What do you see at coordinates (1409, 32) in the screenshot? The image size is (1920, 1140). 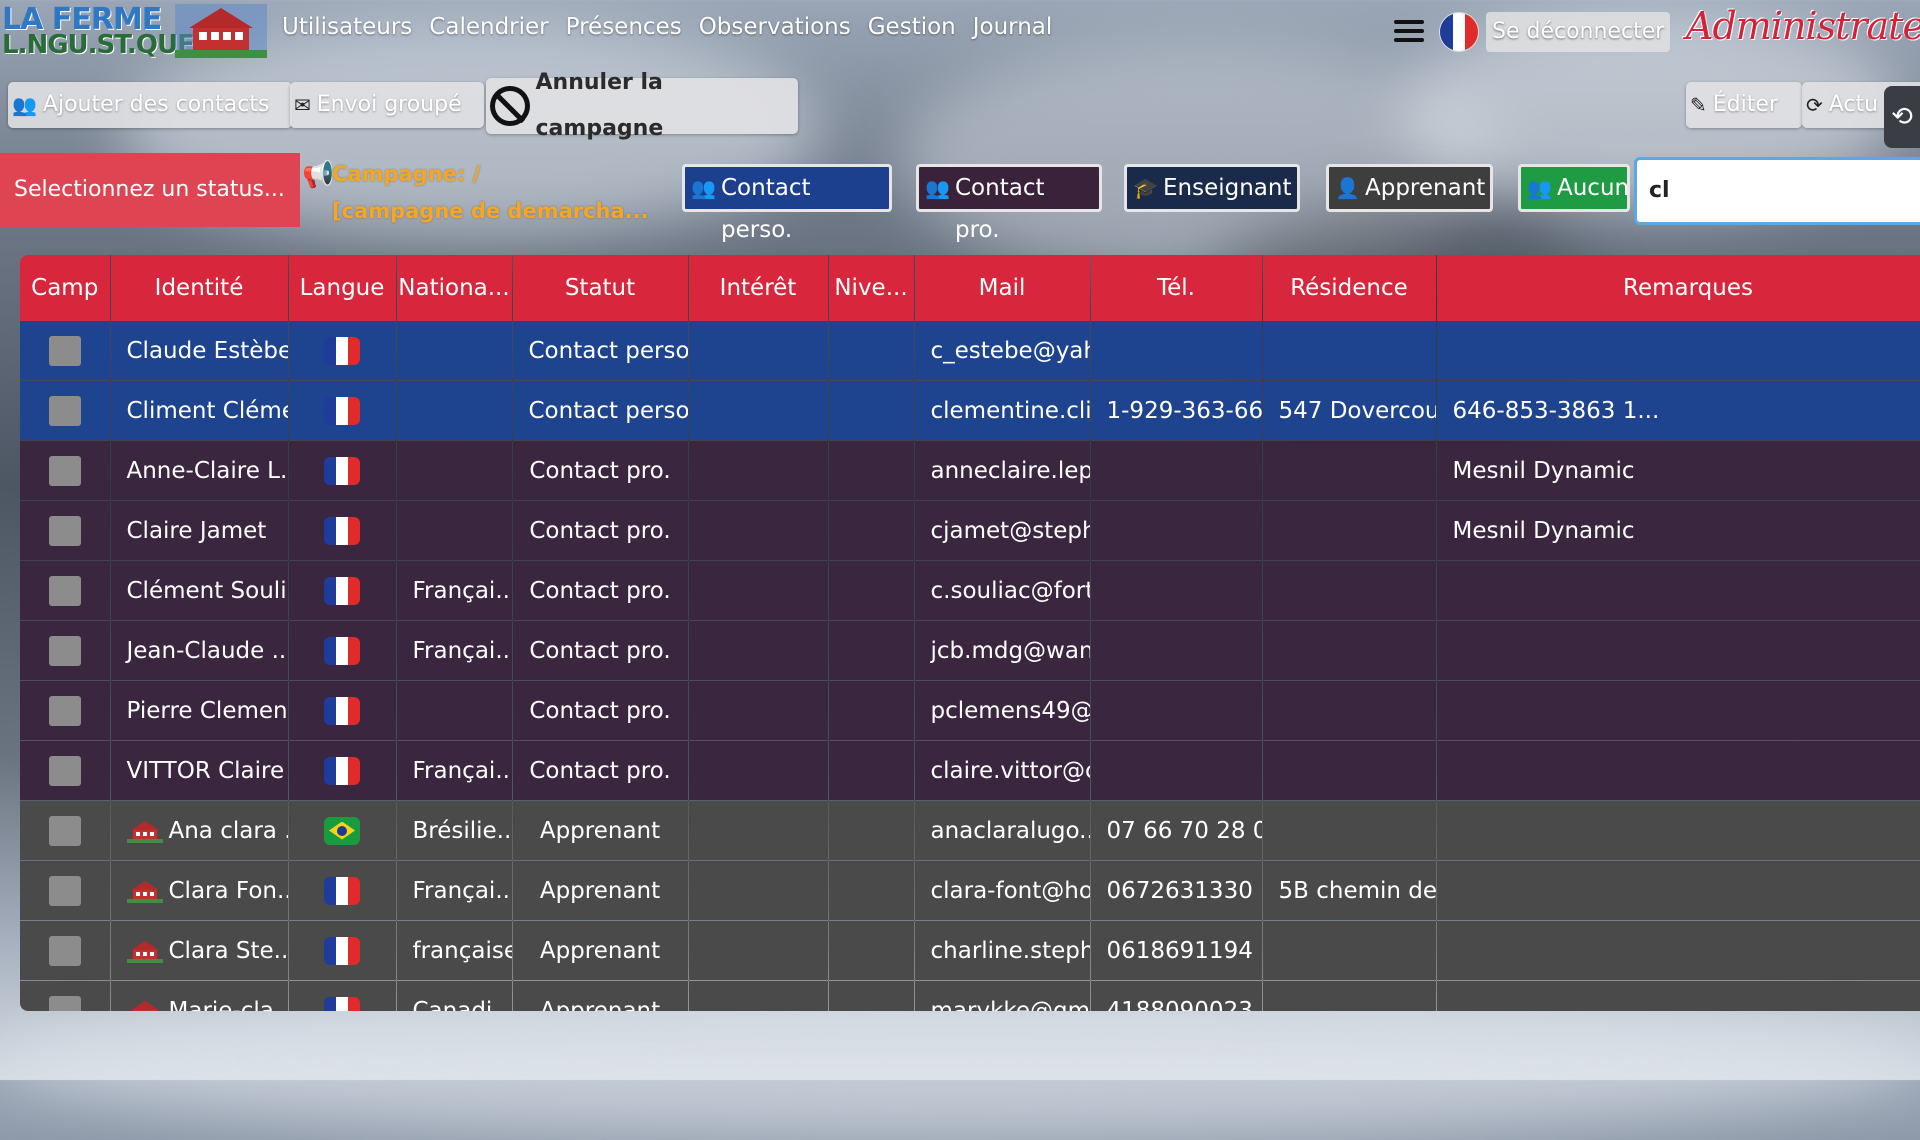 I see `hamburger-menu-icon` at bounding box center [1409, 32].